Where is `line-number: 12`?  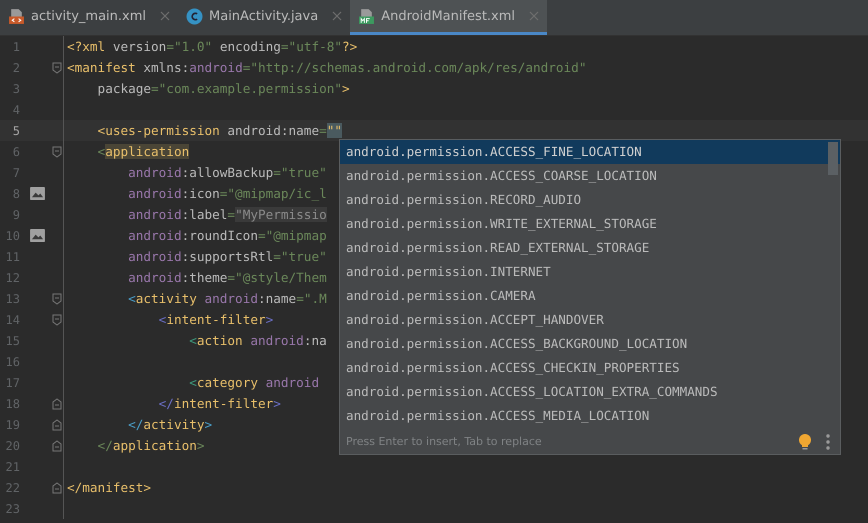 line-number: 12 is located at coordinates (12, 277).